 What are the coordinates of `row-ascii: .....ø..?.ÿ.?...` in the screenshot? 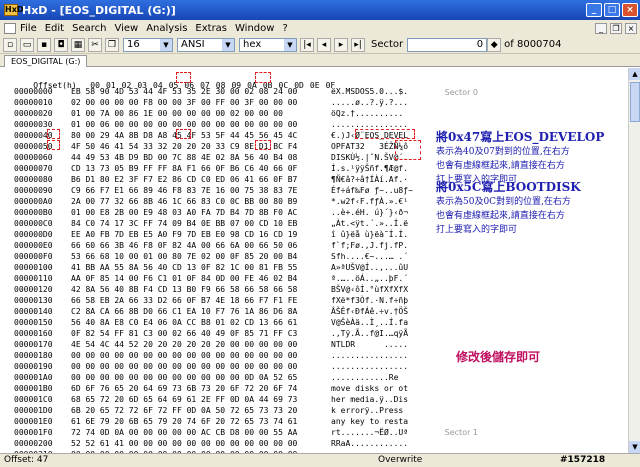 It's located at (369, 102).